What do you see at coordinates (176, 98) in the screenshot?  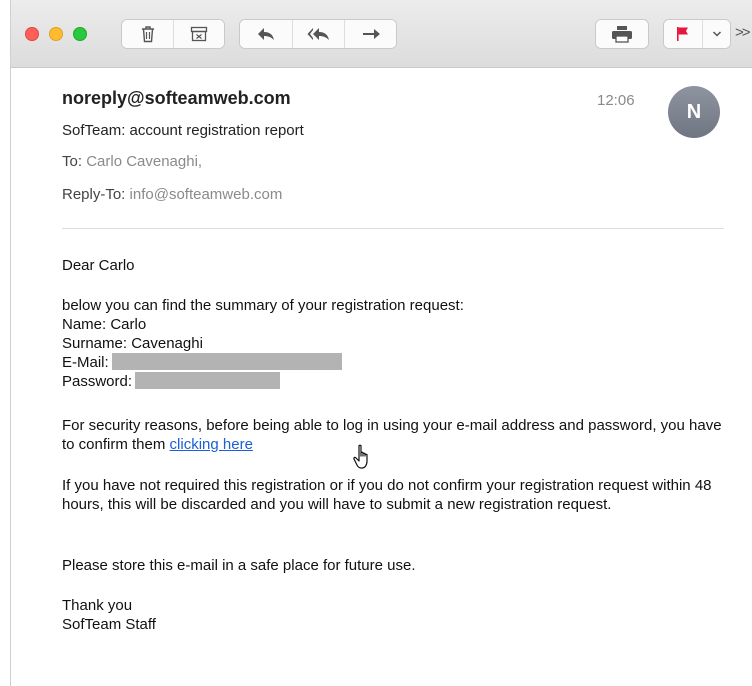 I see `sender-address: noreply@softeamweb.com` at bounding box center [176, 98].